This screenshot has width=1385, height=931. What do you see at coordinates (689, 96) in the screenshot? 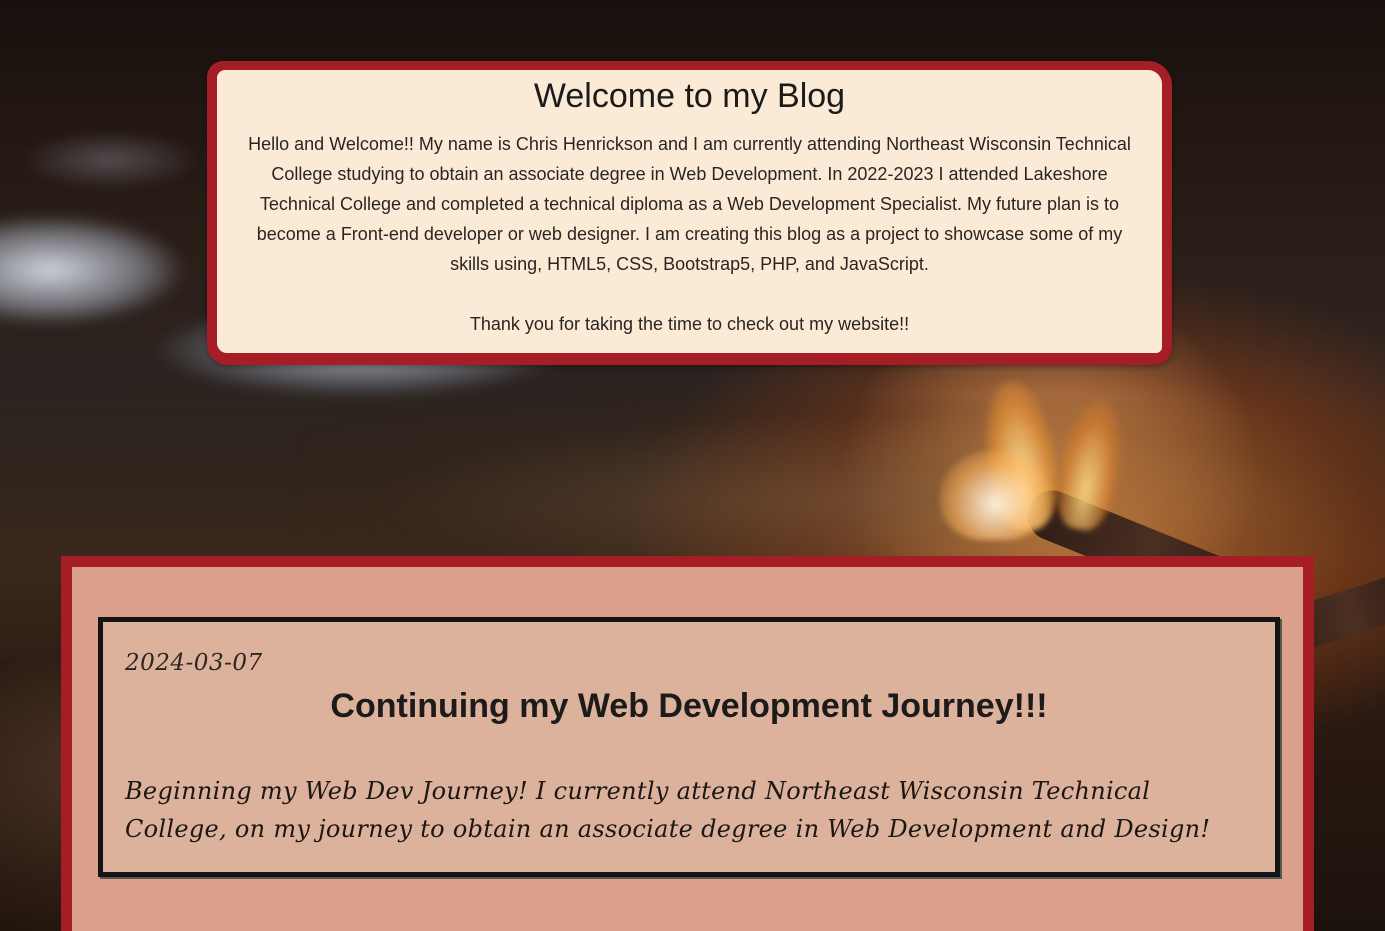
I see `welcome-title: Welcome to my Blog` at bounding box center [689, 96].